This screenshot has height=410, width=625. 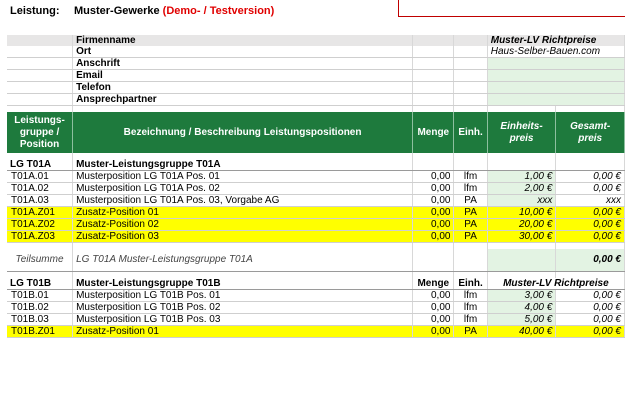 What do you see at coordinates (522, 224) in the screenshot?
I see `unit-price-cell: 20,00 €` at bounding box center [522, 224].